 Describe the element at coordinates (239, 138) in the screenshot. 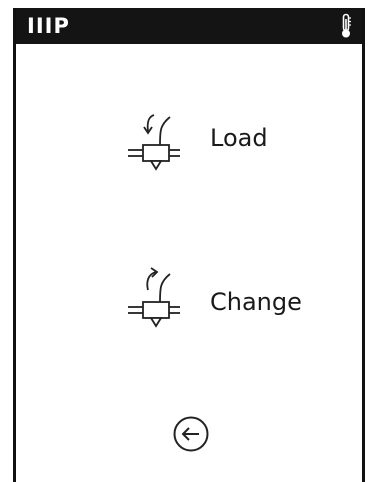

I see `load-label: Load` at that location.